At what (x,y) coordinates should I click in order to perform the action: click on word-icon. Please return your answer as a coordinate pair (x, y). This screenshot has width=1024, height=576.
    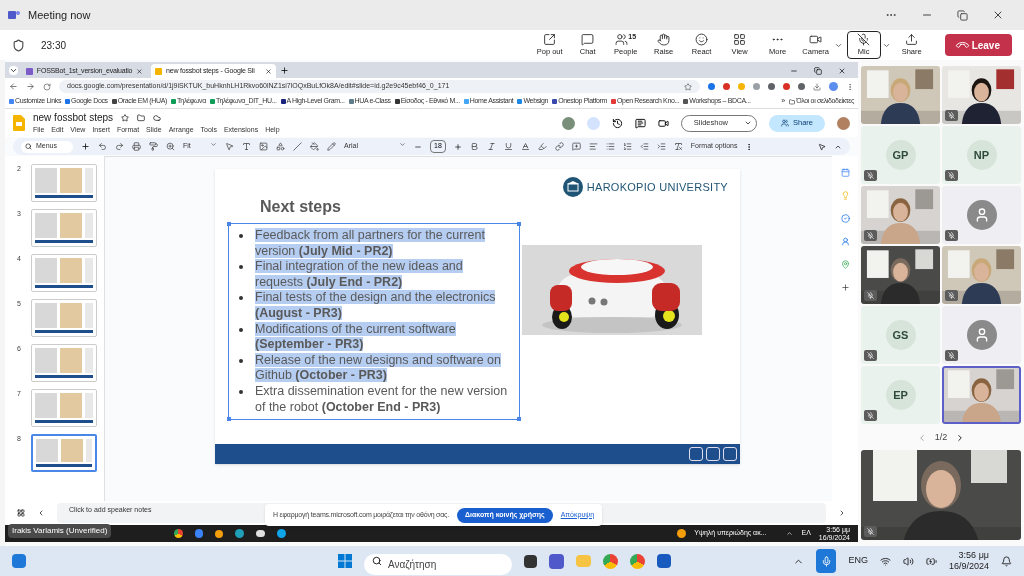
    Looking at the image, I should click on (664, 561).